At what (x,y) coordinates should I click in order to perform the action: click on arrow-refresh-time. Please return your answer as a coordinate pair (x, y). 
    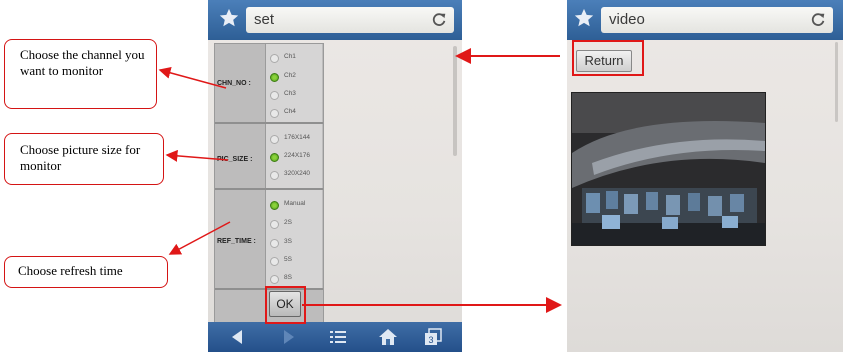
    Looking at the image, I should click on (199, 238).